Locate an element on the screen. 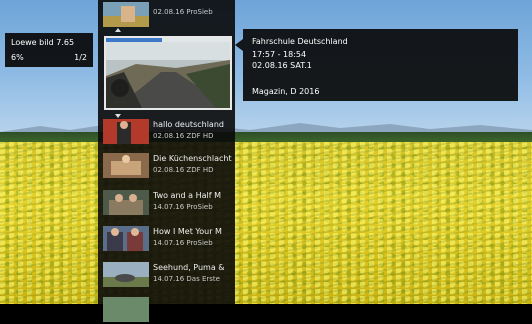  list-item: Seehund, Puma & 14.07.16 Das Erste is located at coordinates (168, 275).